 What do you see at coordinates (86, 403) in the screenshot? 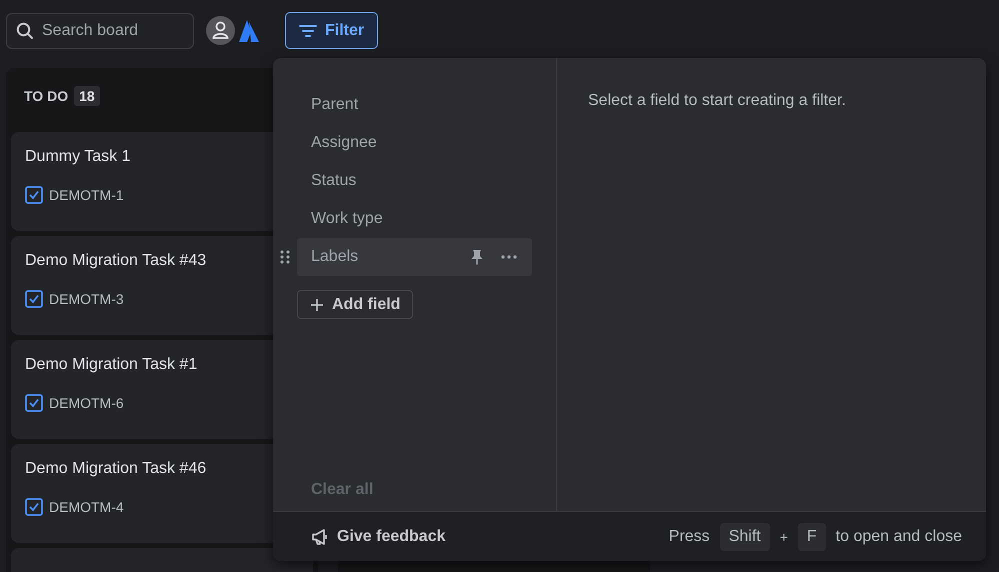
I see `issue-key: DEMOTM-6` at bounding box center [86, 403].